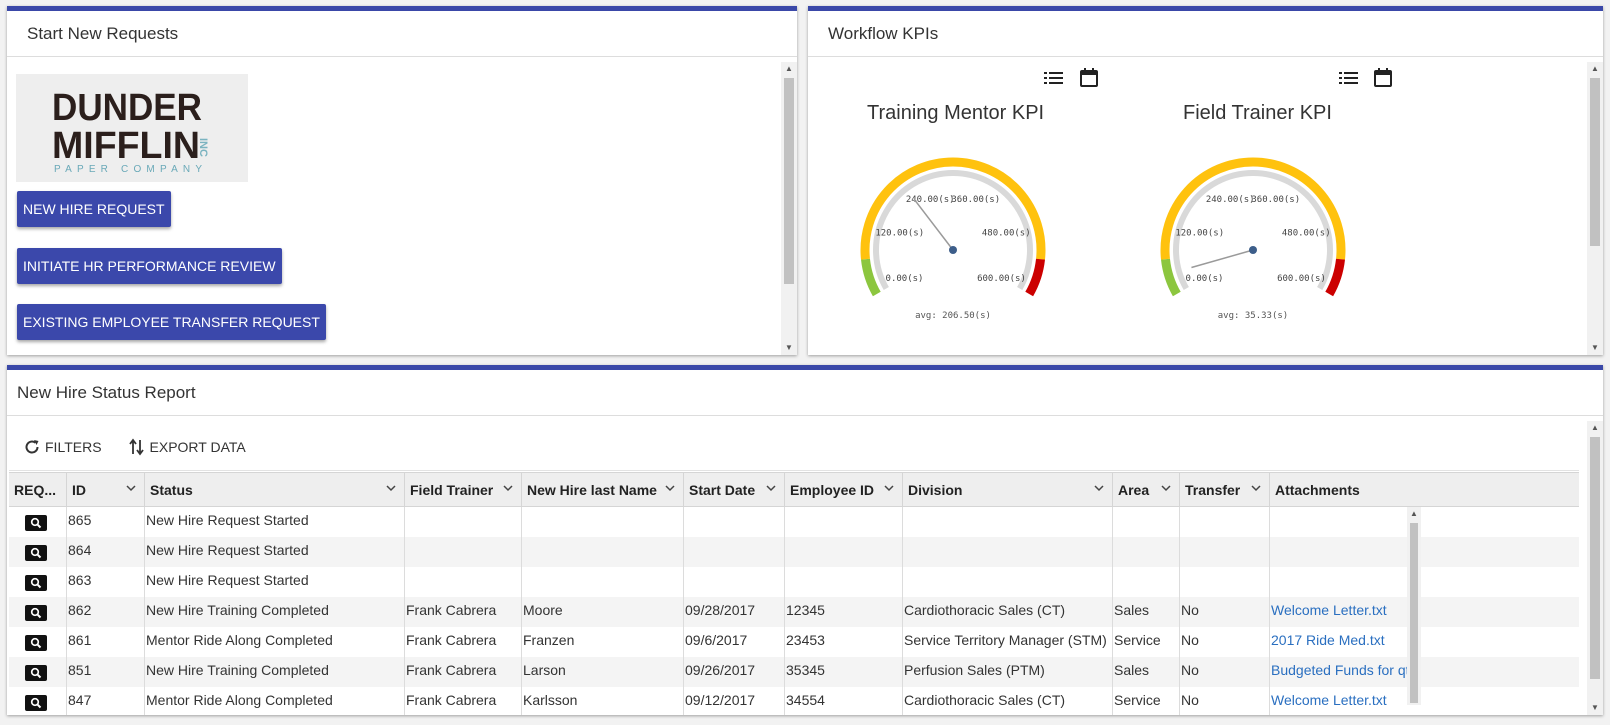 Image resolution: width=1610 pixels, height=725 pixels. Describe the element at coordinates (106, 582) in the screenshot. I see `cell-id: 863` at that location.